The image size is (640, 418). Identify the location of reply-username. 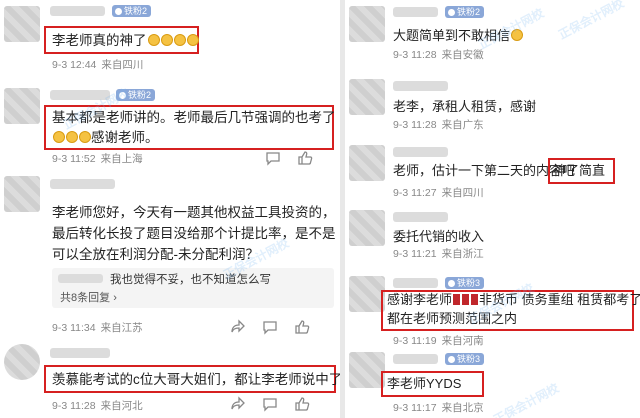
(80, 278).